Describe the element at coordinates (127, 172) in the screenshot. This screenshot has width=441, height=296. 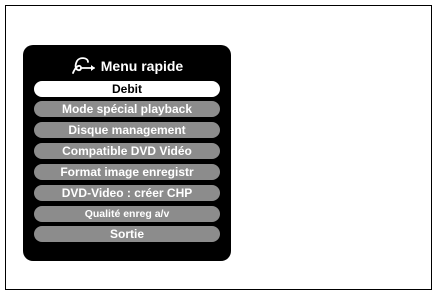
I see `menu-item-format-image-enregistr: Format image enregistr` at that location.